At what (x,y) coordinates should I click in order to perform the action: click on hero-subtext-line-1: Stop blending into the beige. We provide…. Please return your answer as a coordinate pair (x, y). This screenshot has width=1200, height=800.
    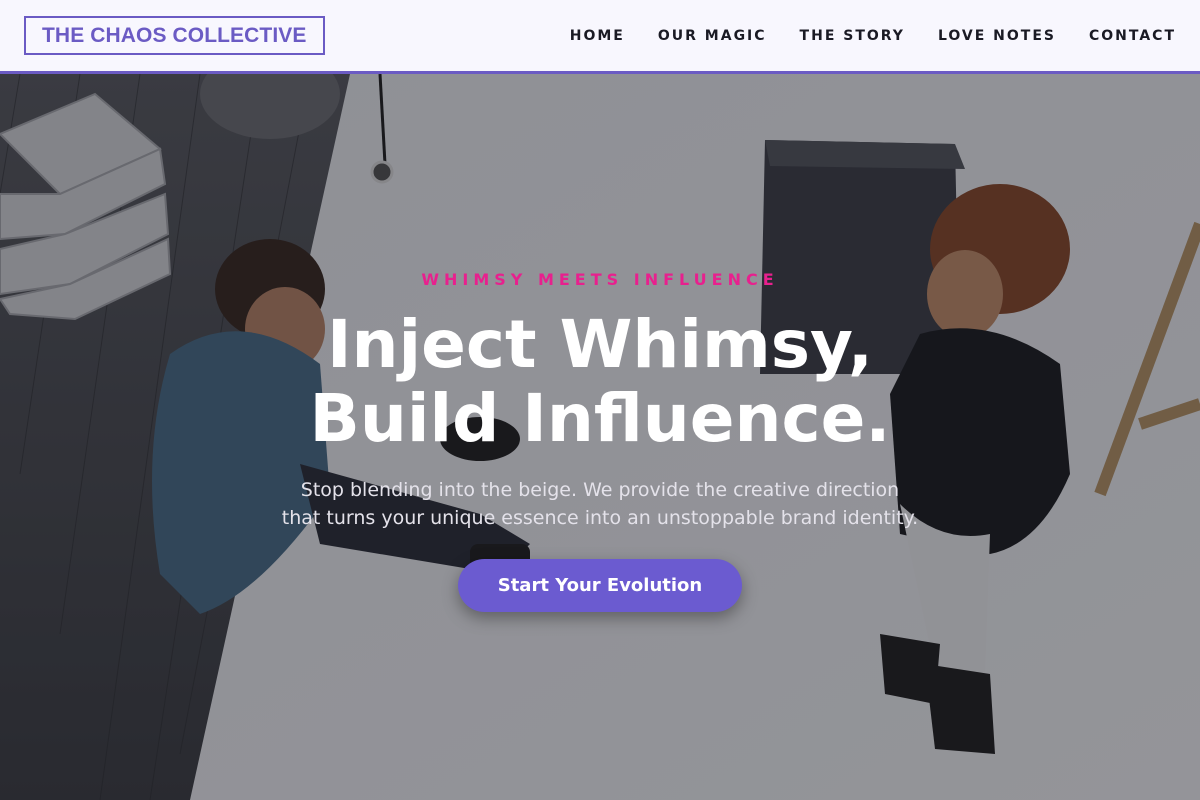
    Looking at the image, I should click on (600, 490).